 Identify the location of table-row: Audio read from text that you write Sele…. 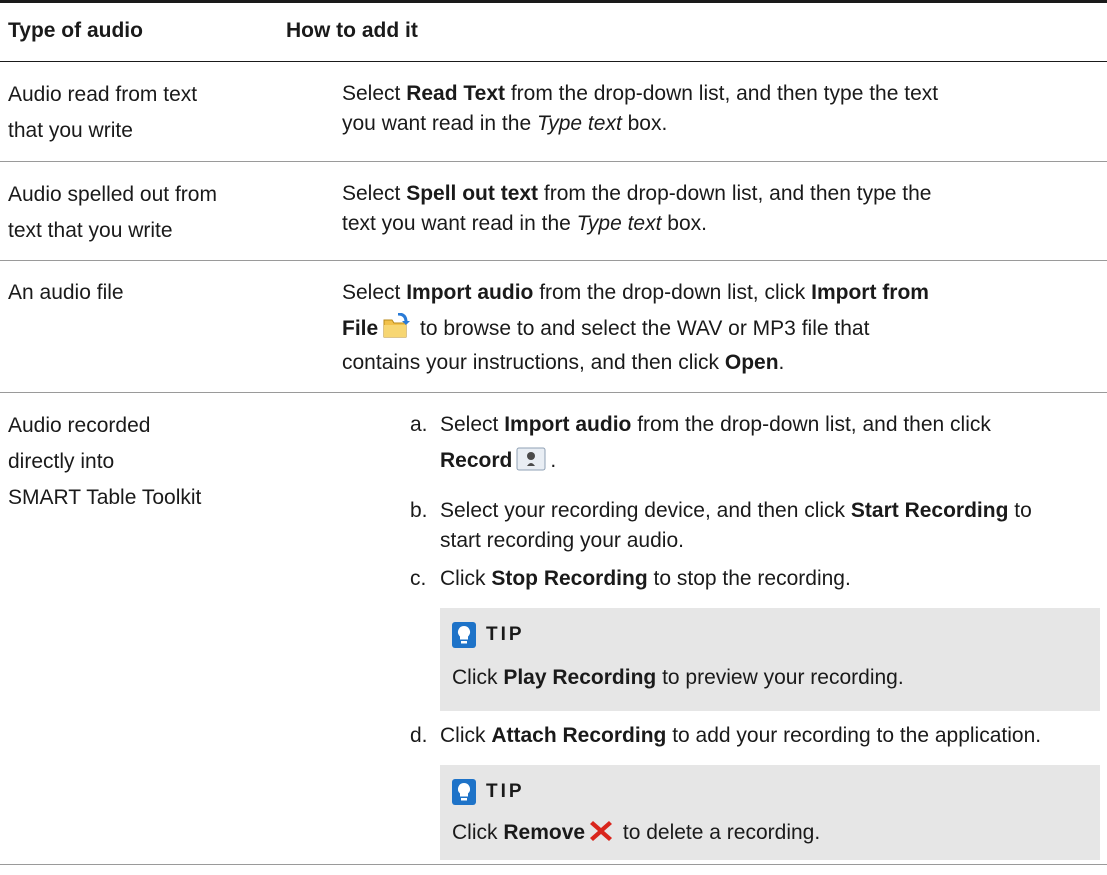
(553, 112).